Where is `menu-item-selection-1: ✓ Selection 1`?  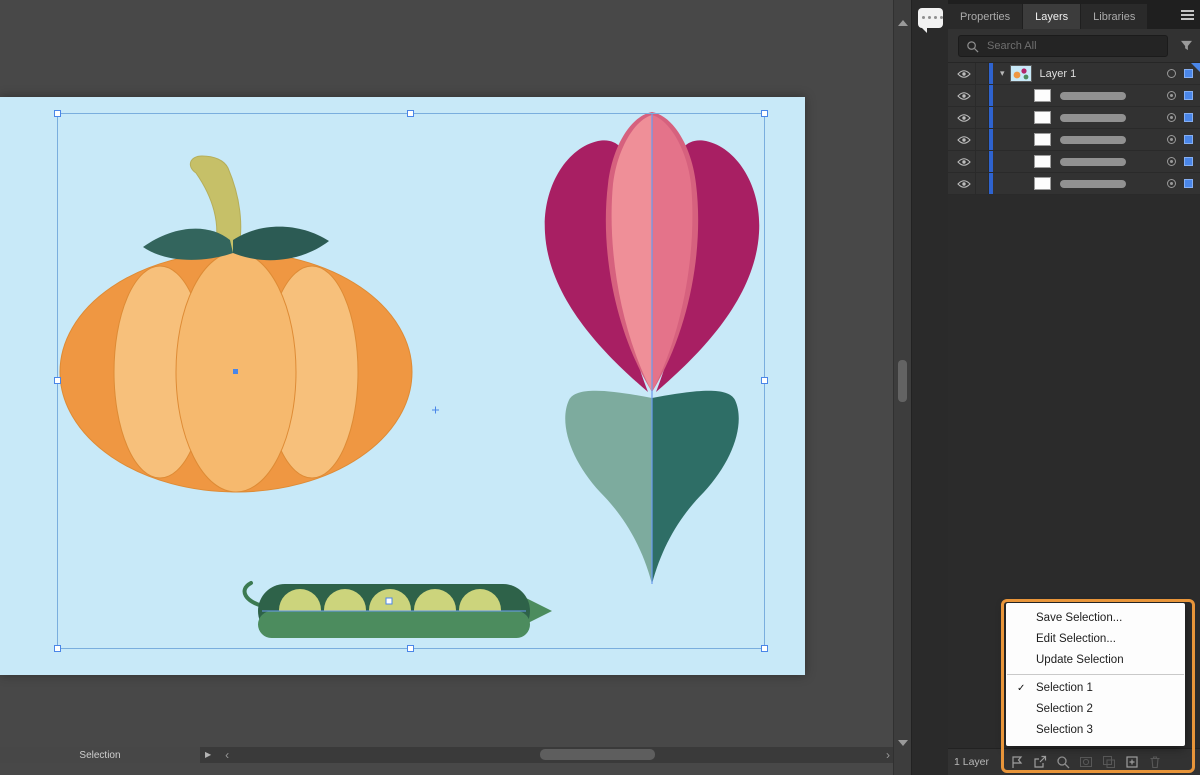 menu-item-selection-1: ✓ Selection 1 is located at coordinates (1095, 688).